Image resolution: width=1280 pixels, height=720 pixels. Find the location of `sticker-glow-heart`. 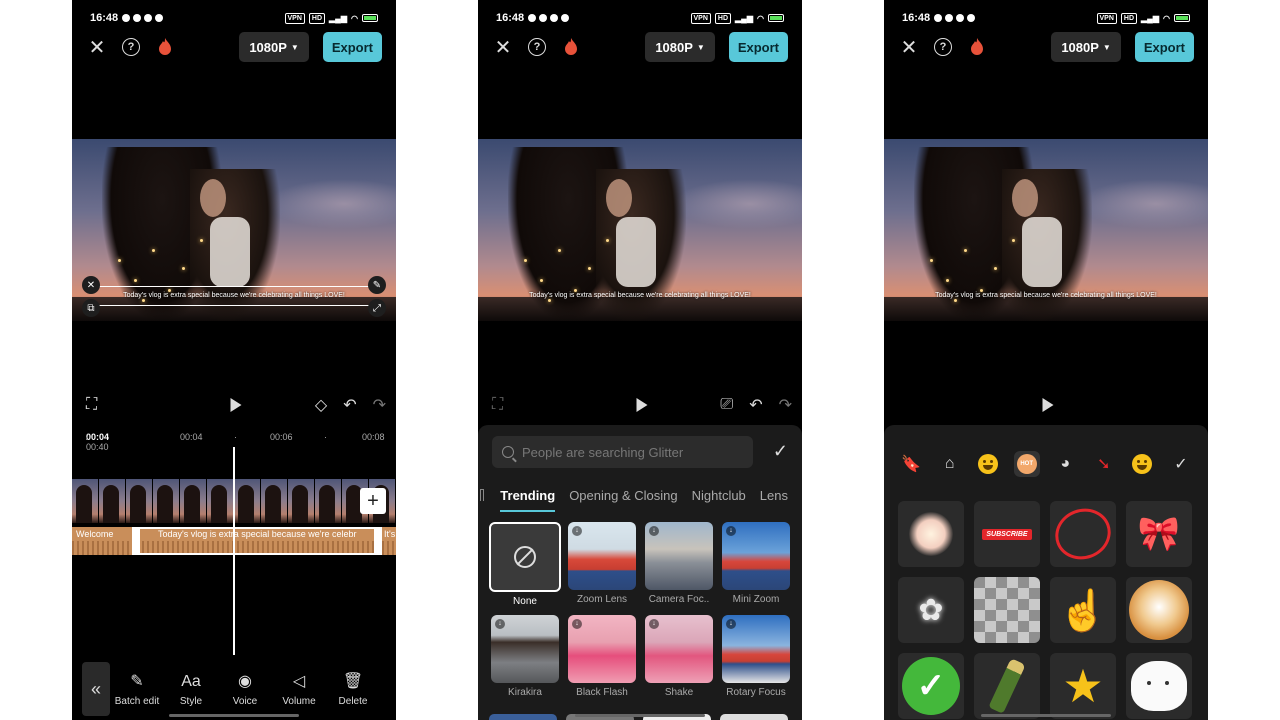

sticker-glow-heart is located at coordinates (931, 534).